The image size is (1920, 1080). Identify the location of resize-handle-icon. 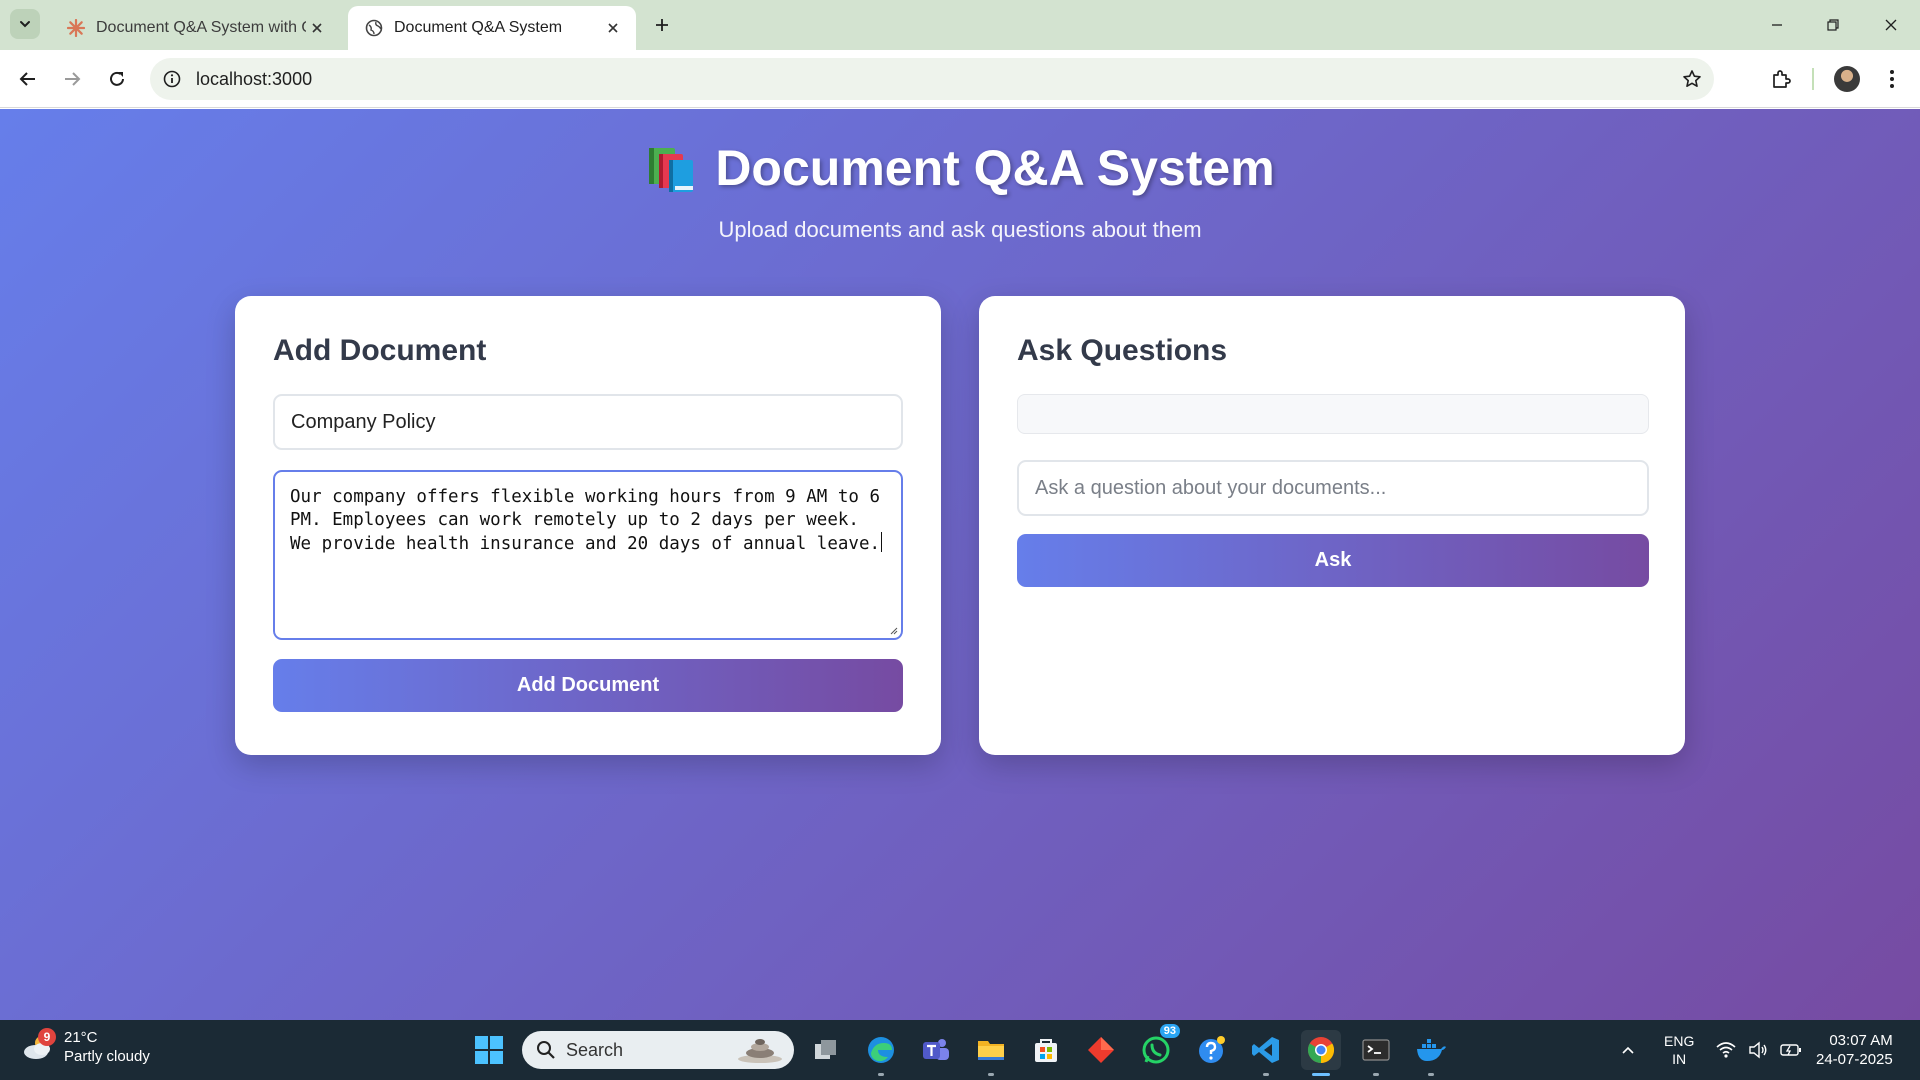
(893, 630).